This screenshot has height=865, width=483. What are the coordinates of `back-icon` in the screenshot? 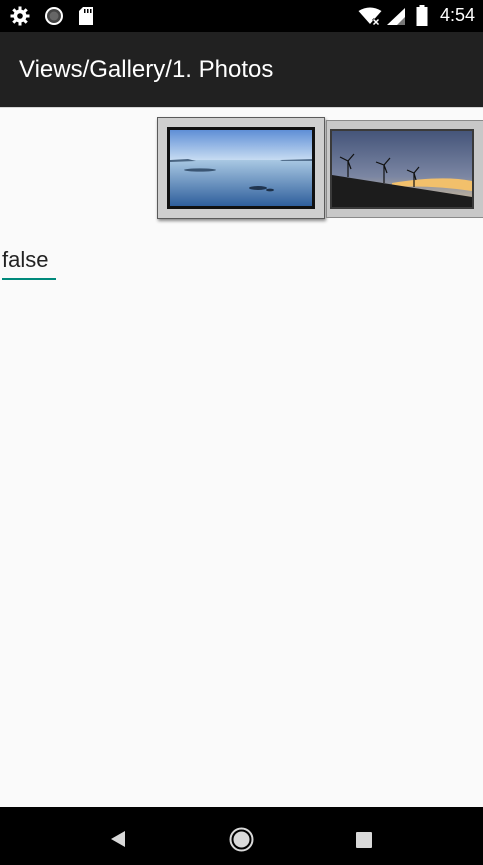 It's located at (118, 841).